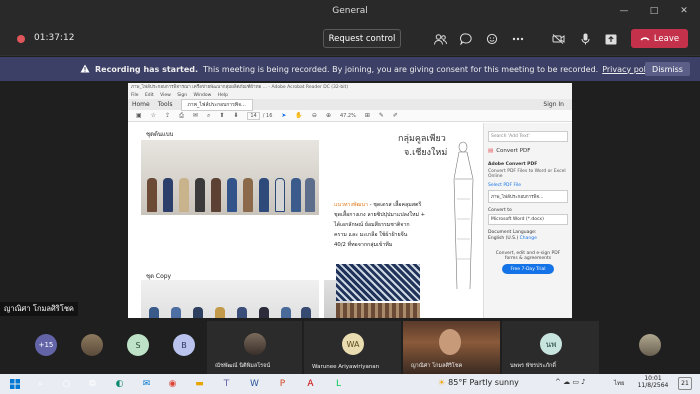 This screenshot has width=700, height=394. What do you see at coordinates (395, 115) in the screenshot?
I see `highlight-icon: ✐` at bounding box center [395, 115].